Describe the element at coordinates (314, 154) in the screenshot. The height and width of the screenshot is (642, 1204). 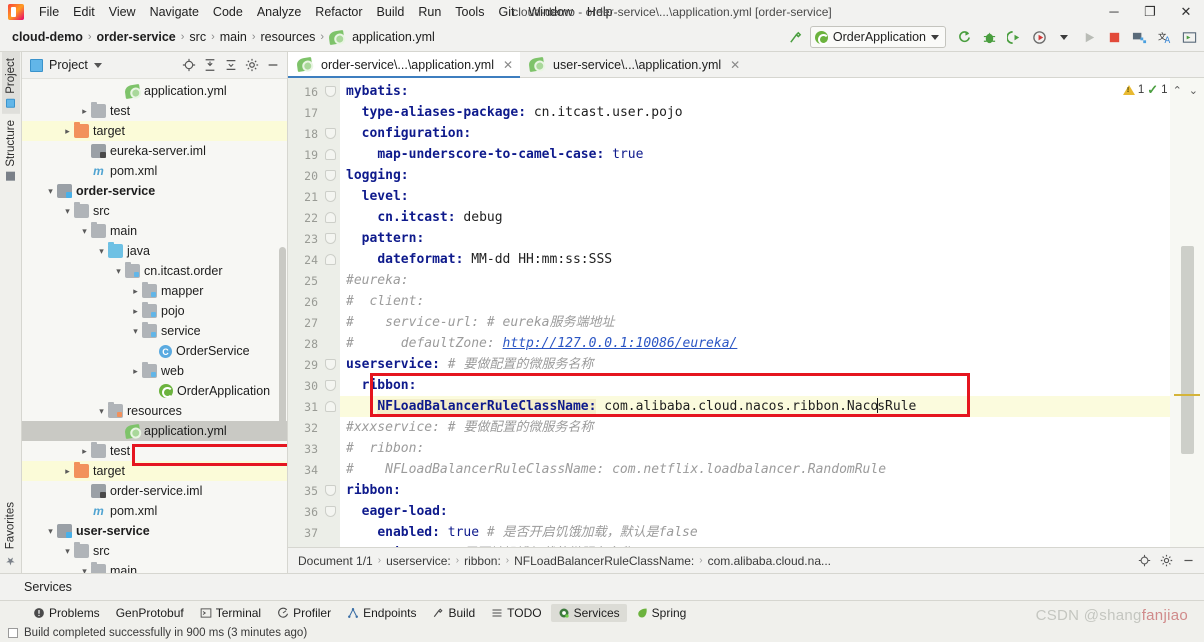
I see `gutter-line-19: 19` at that location.